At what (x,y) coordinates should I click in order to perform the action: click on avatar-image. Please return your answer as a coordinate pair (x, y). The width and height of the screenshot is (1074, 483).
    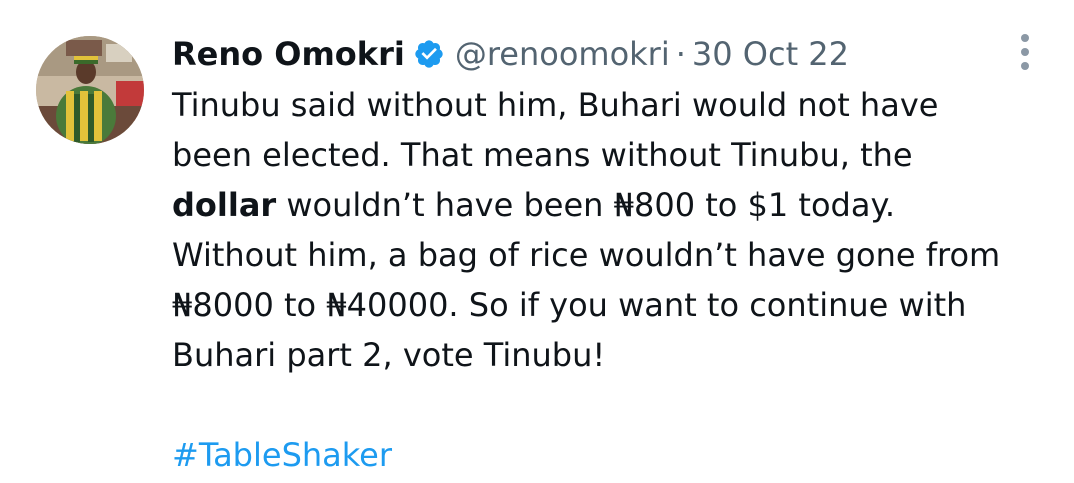
    Looking at the image, I should click on (90, 90).